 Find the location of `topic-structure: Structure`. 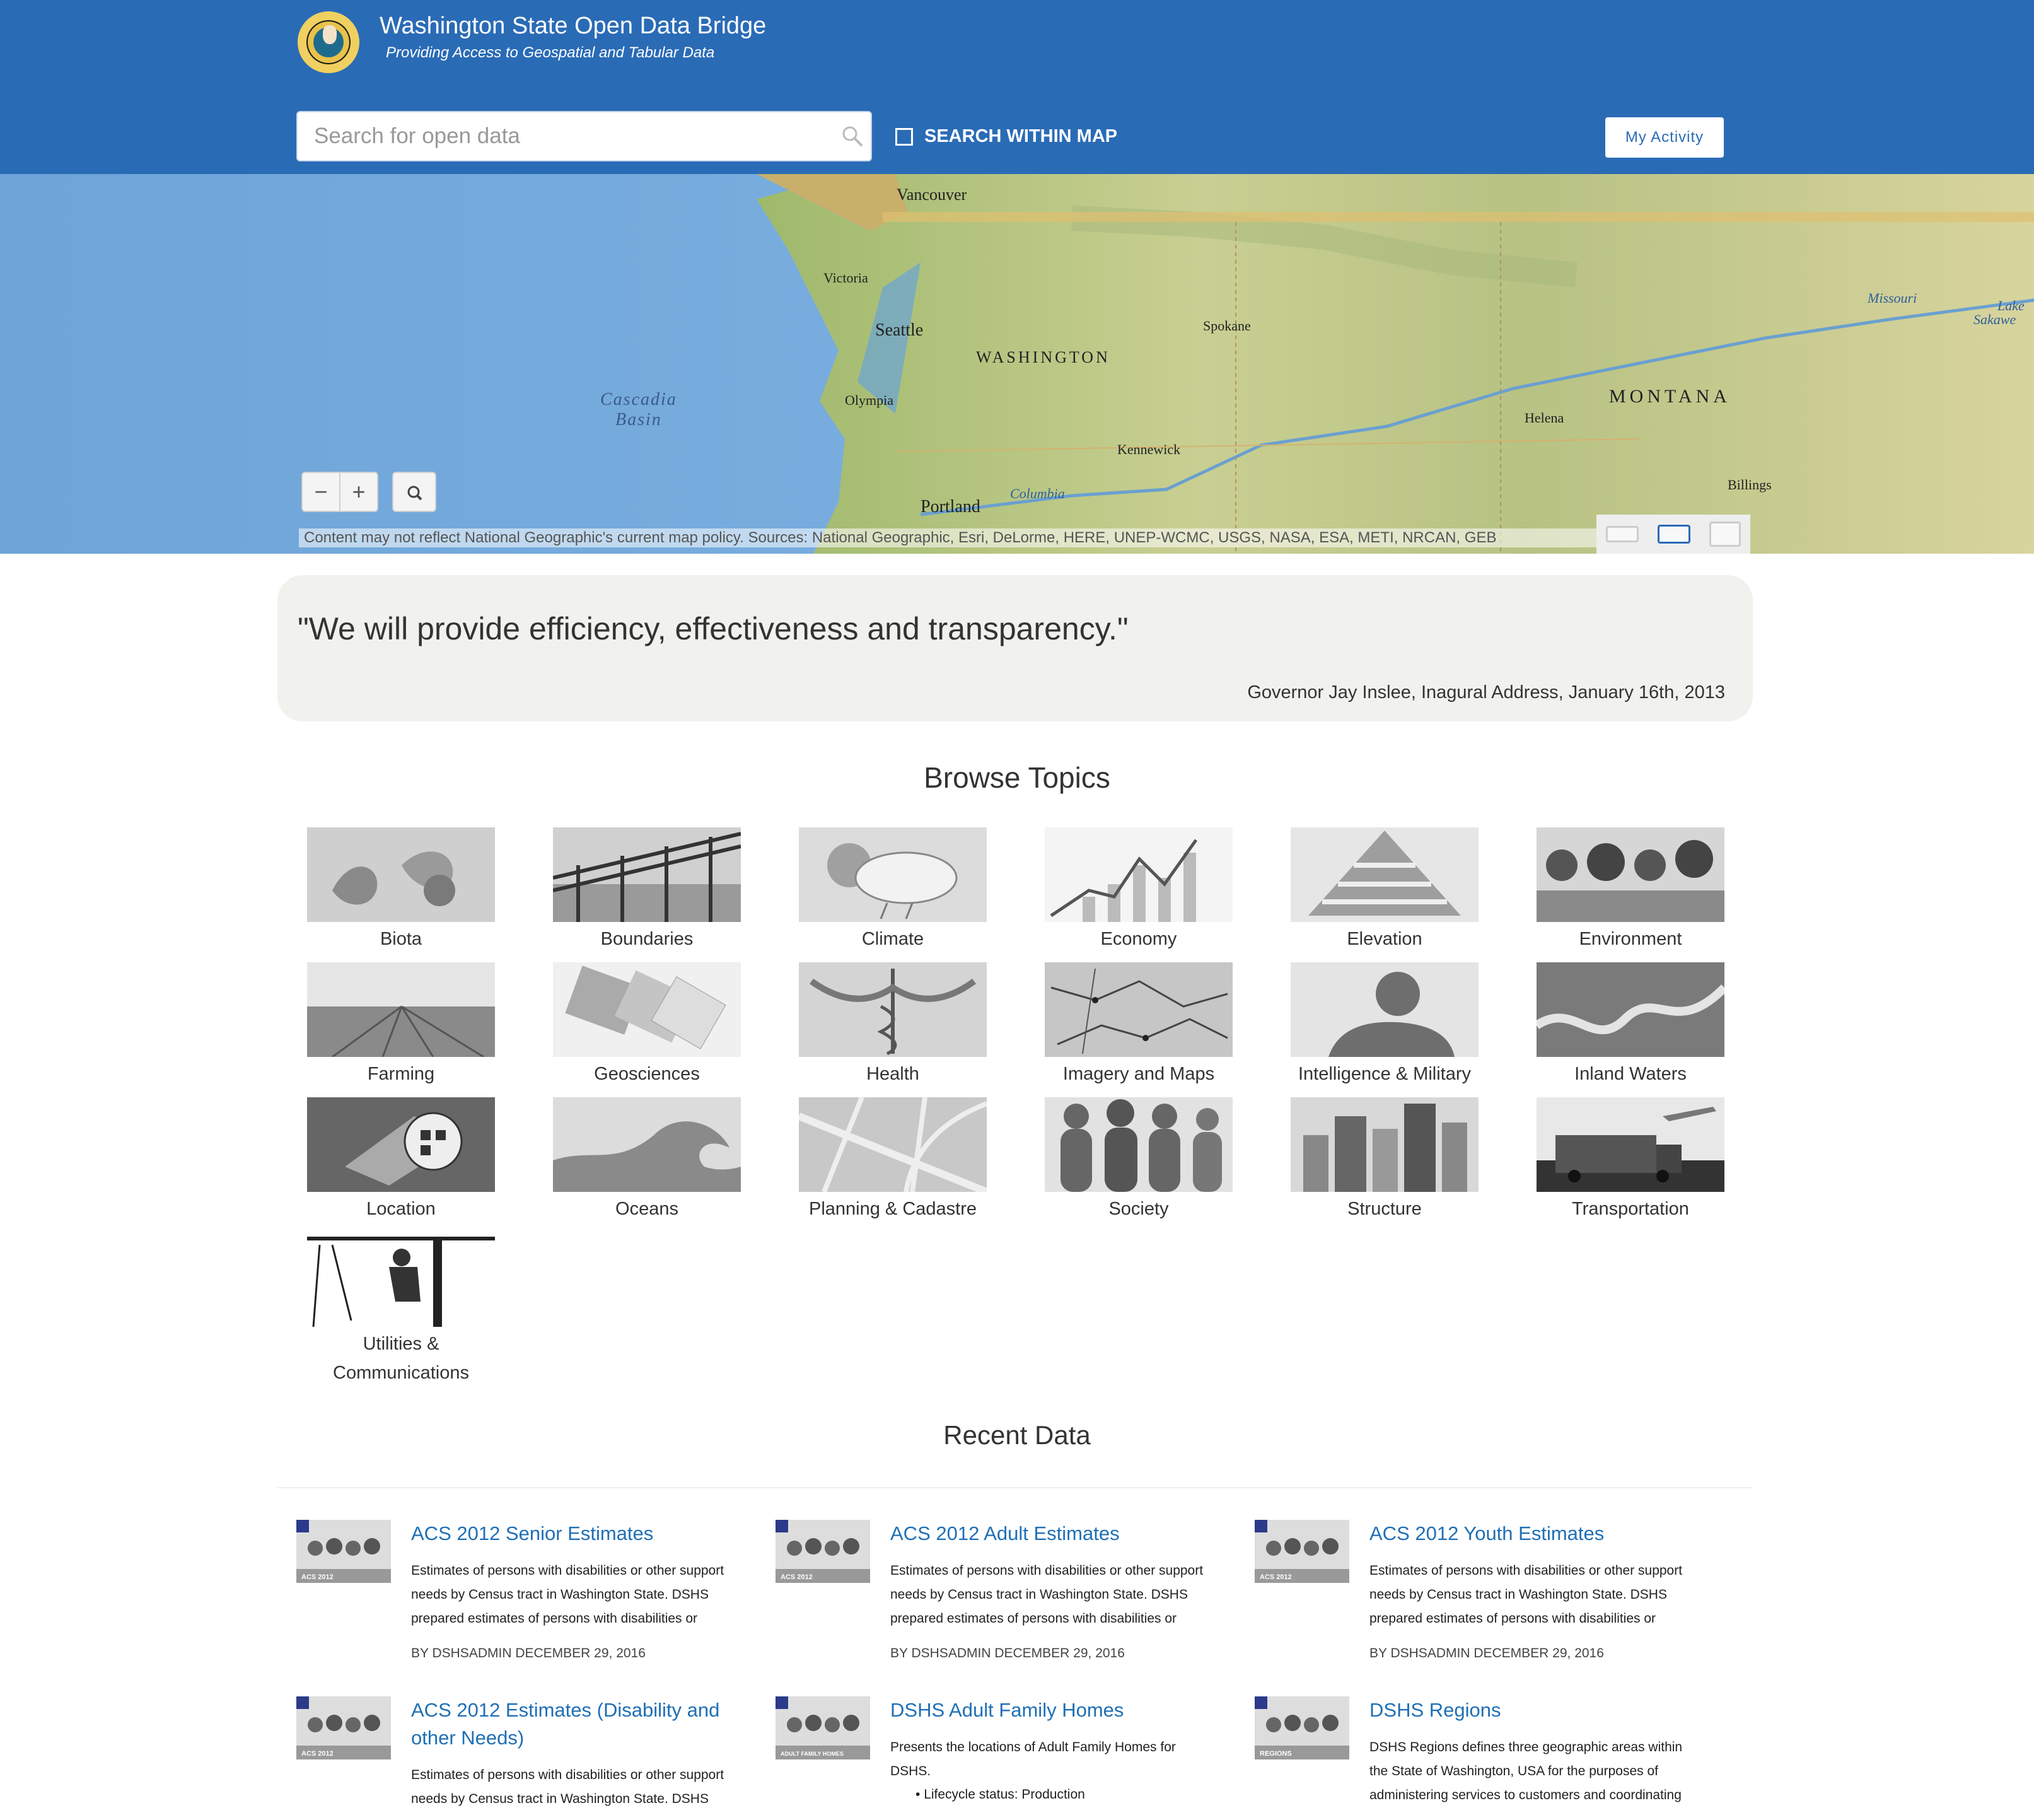

topic-structure: Structure is located at coordinates (1385, 1160).